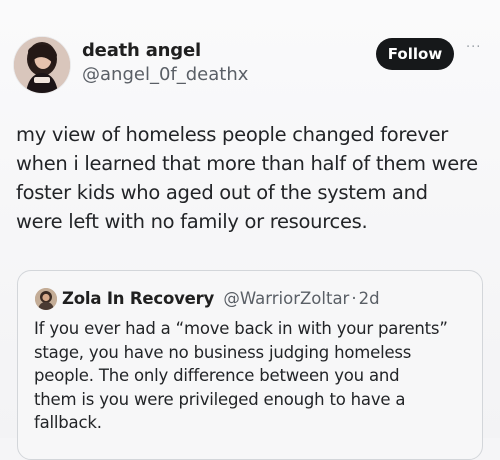  What do you see at coordinates (477, 49) in the screenshot?
I see `ellipsis-icon: ···` at bounding box center [477, 49].